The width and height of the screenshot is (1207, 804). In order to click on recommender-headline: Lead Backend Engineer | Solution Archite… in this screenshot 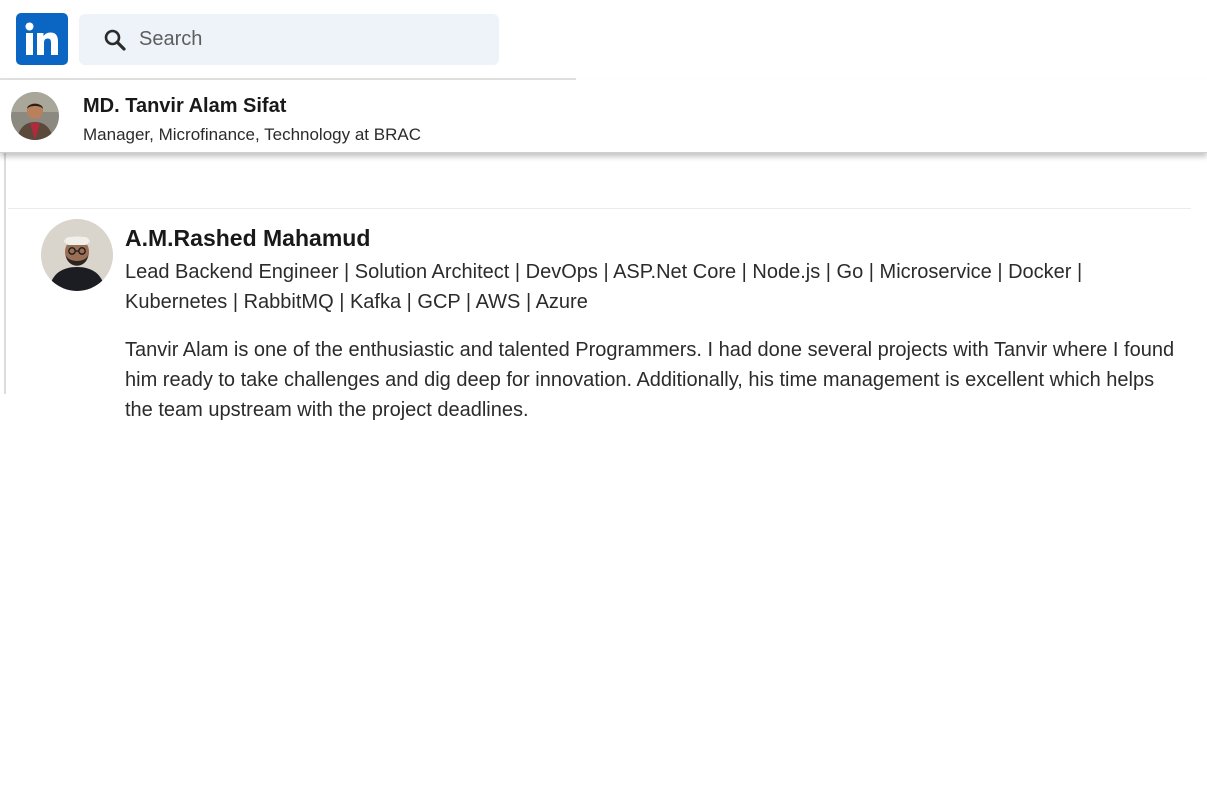, I will do `click(604, 287)`.